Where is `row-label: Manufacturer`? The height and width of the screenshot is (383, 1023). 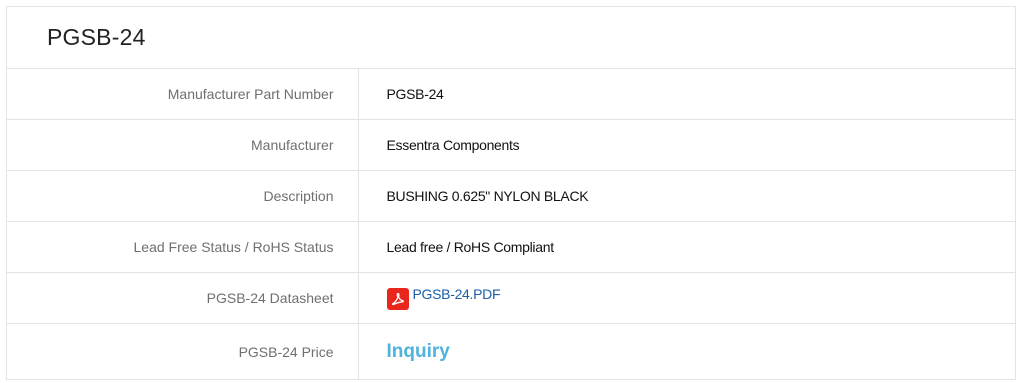
row-label: Manufacturer is located at coordinates (183, 145).